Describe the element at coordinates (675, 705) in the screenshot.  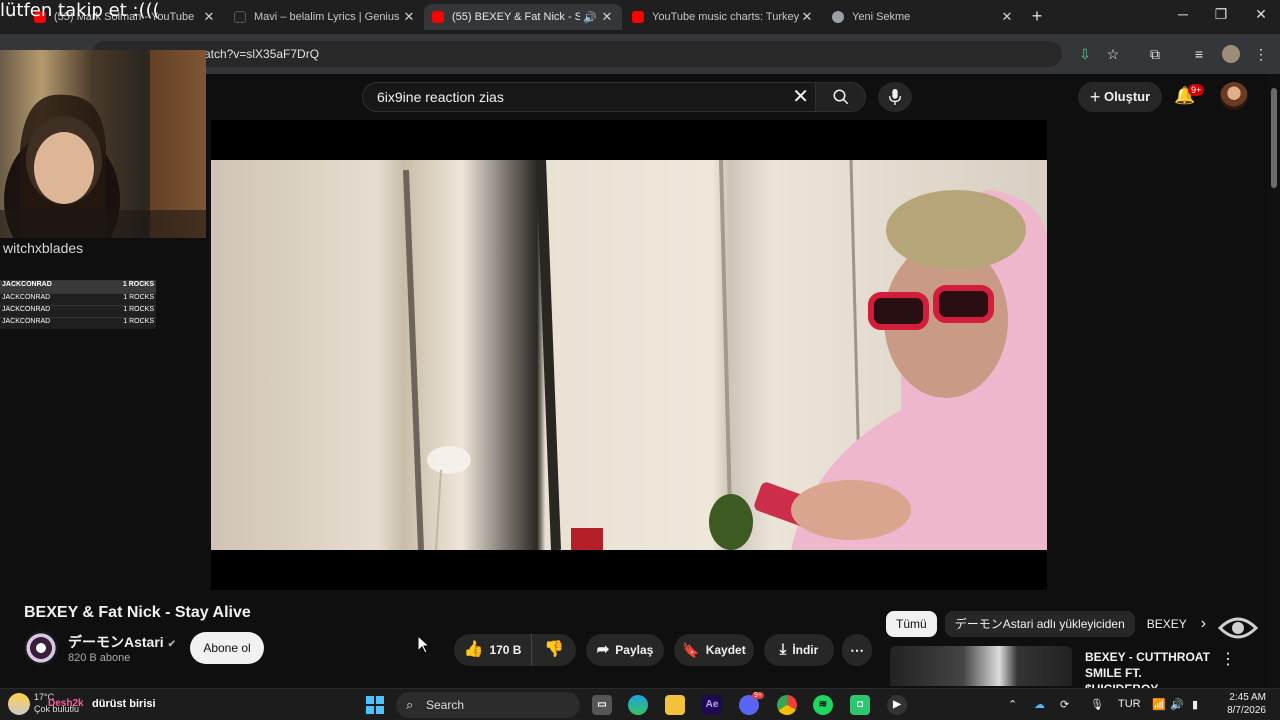
I see `file-explorer-icon` at that location.